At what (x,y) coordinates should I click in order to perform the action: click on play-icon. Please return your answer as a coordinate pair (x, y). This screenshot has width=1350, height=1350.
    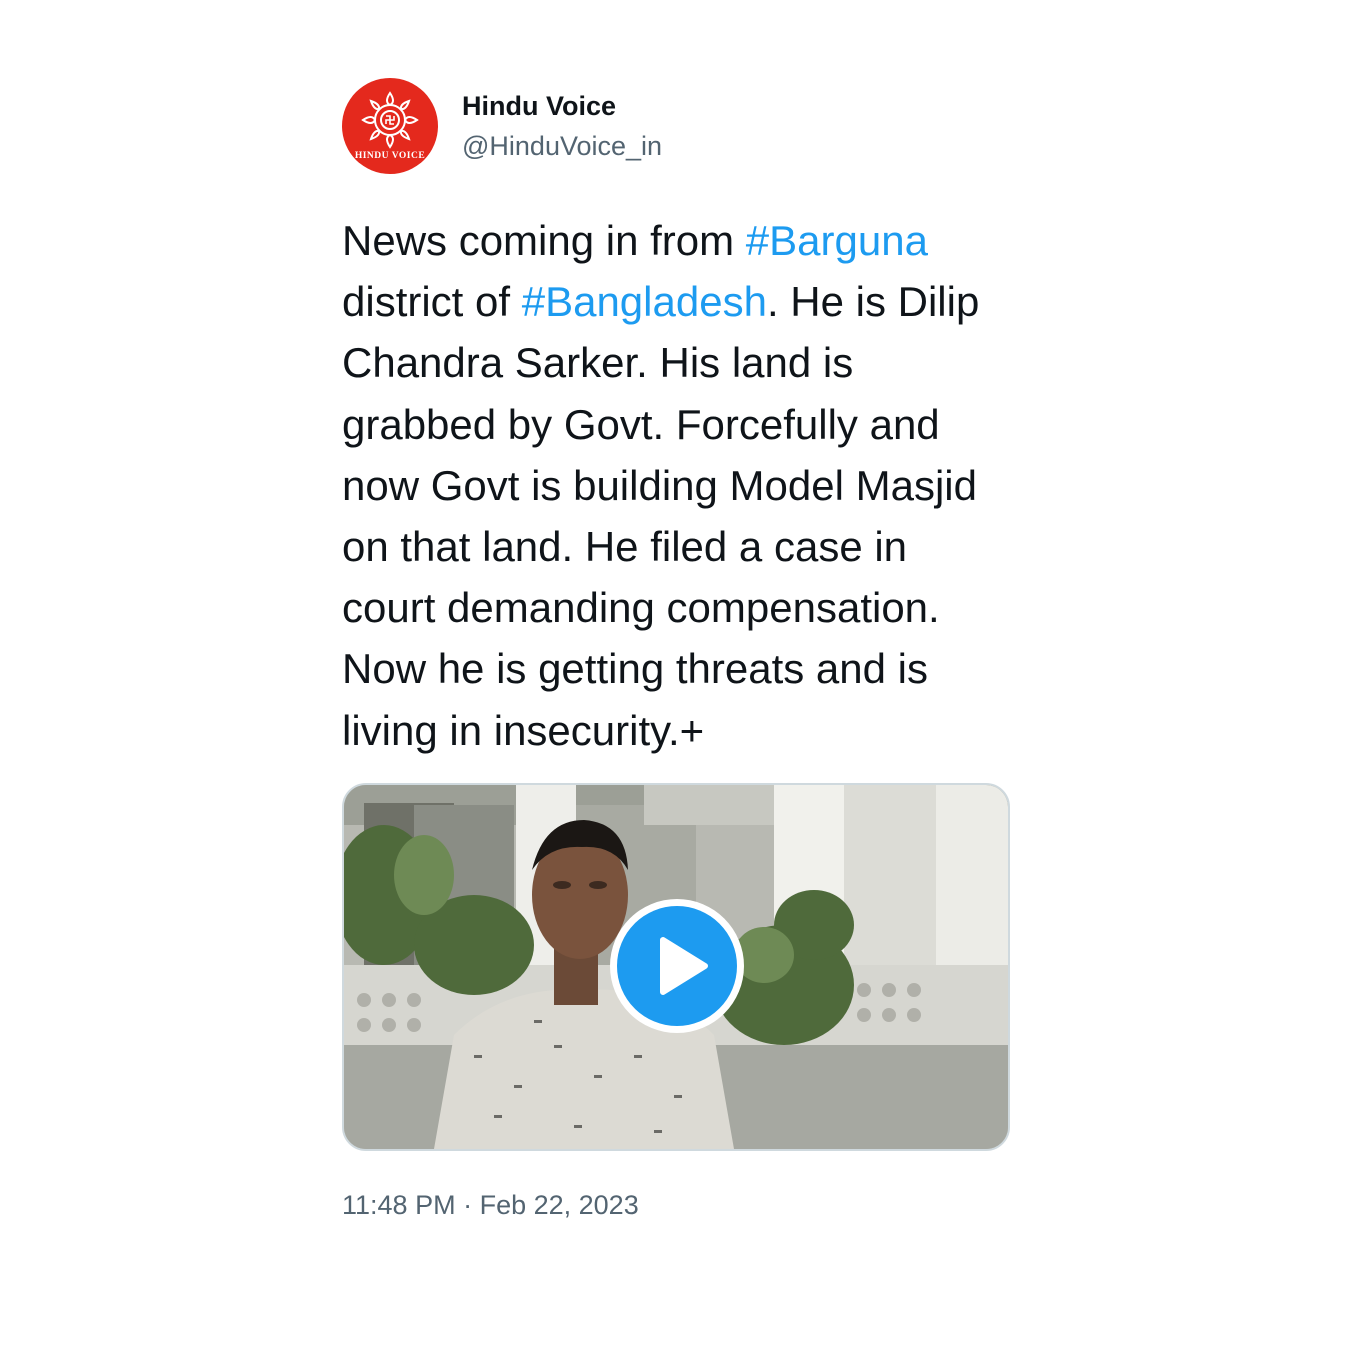
    Looking at the image, I should click on (684, 965).